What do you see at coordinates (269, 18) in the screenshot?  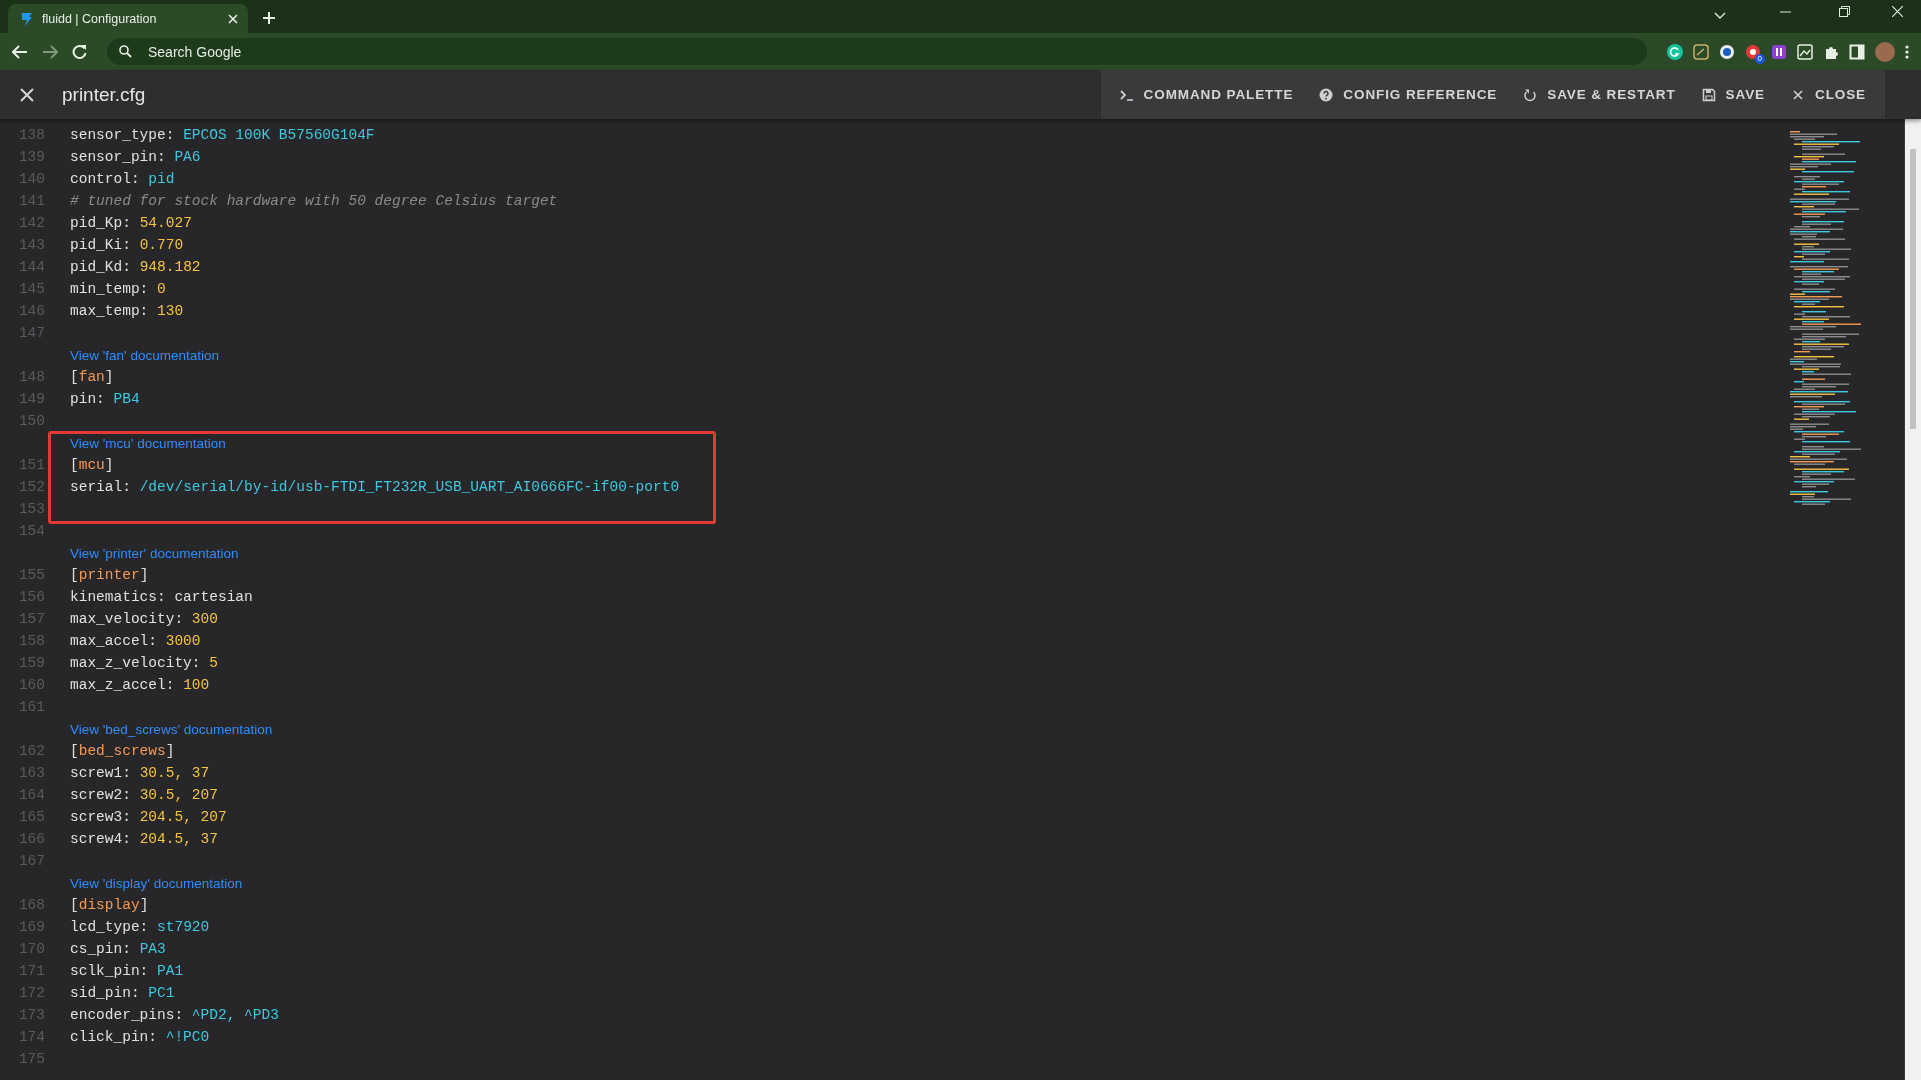 I see `new-tab-icon` at bounding box center [269, 18].